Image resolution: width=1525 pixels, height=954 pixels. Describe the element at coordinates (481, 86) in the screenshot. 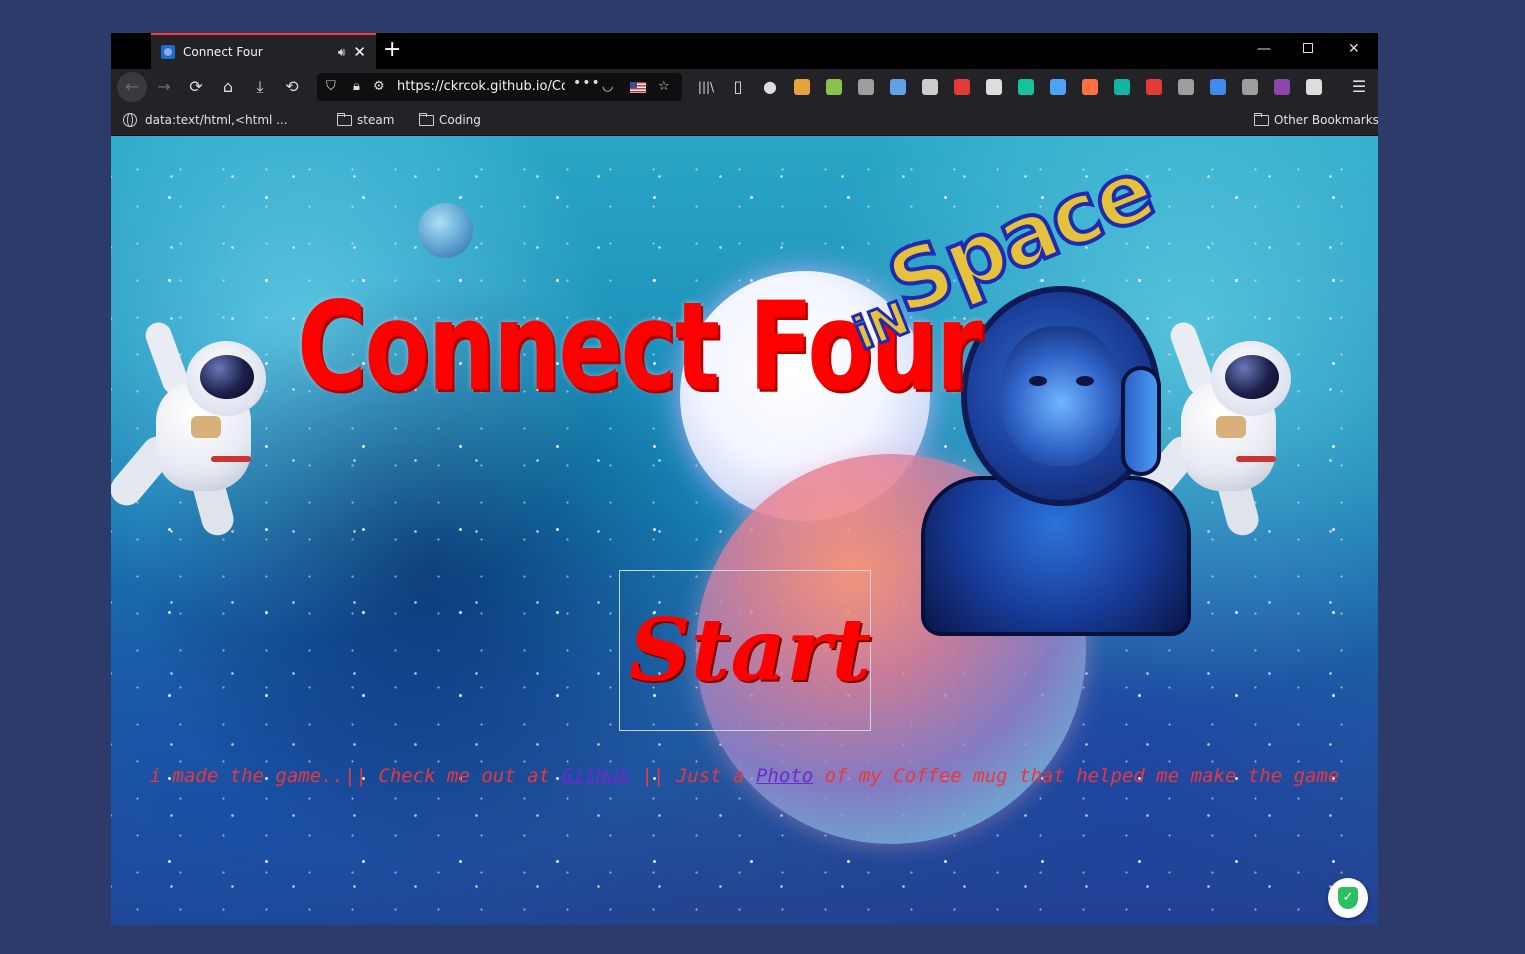

I see `url-text: https://ckrcok.github.io/Connect-Four` at that location.